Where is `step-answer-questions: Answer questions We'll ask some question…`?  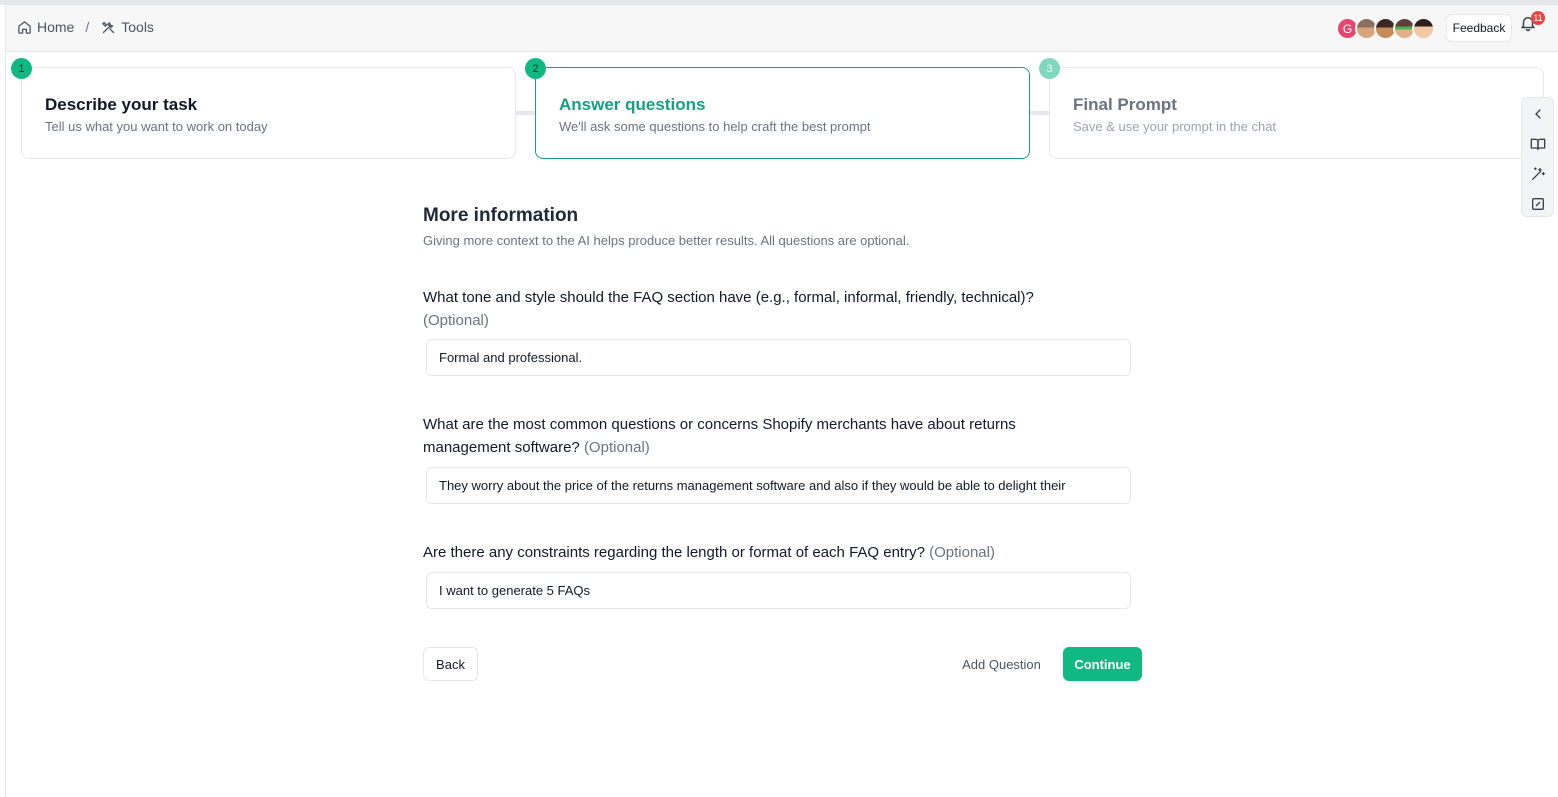
step-answer-questions: Answer questions We'll ask some question… is located at coordinates (782, 113).